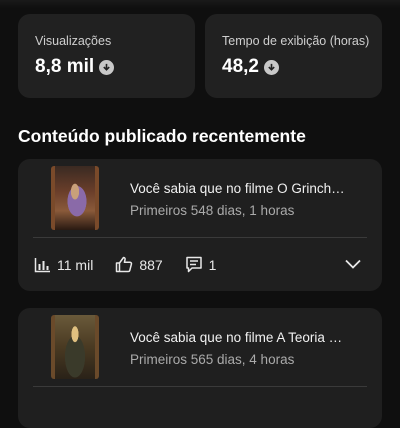 Image resolution: width=400 pixels, height=428 pixels. What do you see at coordinates (193, 264) in the screenshot?
I see `comment-icon` at bounding box center [193, 264].